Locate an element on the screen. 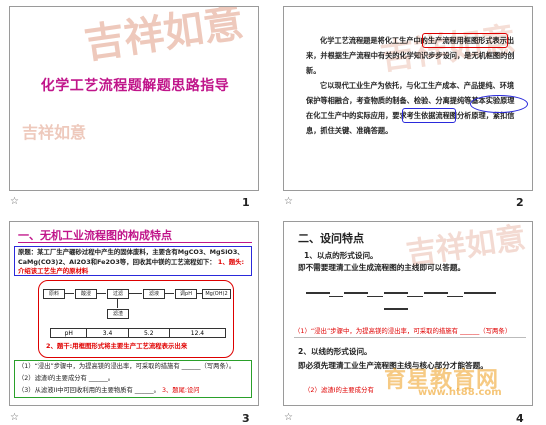 This screenshot has width=546, height=425. ph-cell: 12.4 is located at coordinates (197, 333).